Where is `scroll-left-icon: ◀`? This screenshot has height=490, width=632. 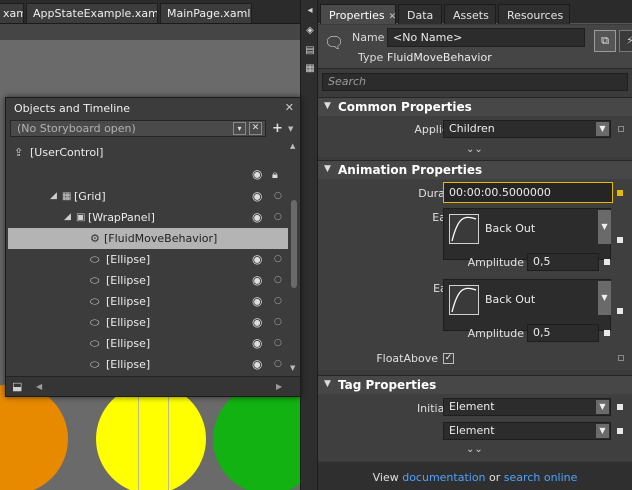
scroll-left-icon: ◀ is located at coordinates (39, 386).